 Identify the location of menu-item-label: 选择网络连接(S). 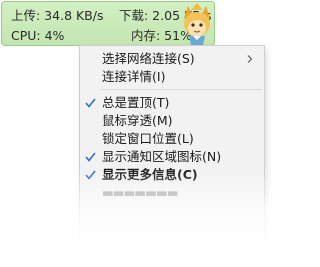
(148, 58).